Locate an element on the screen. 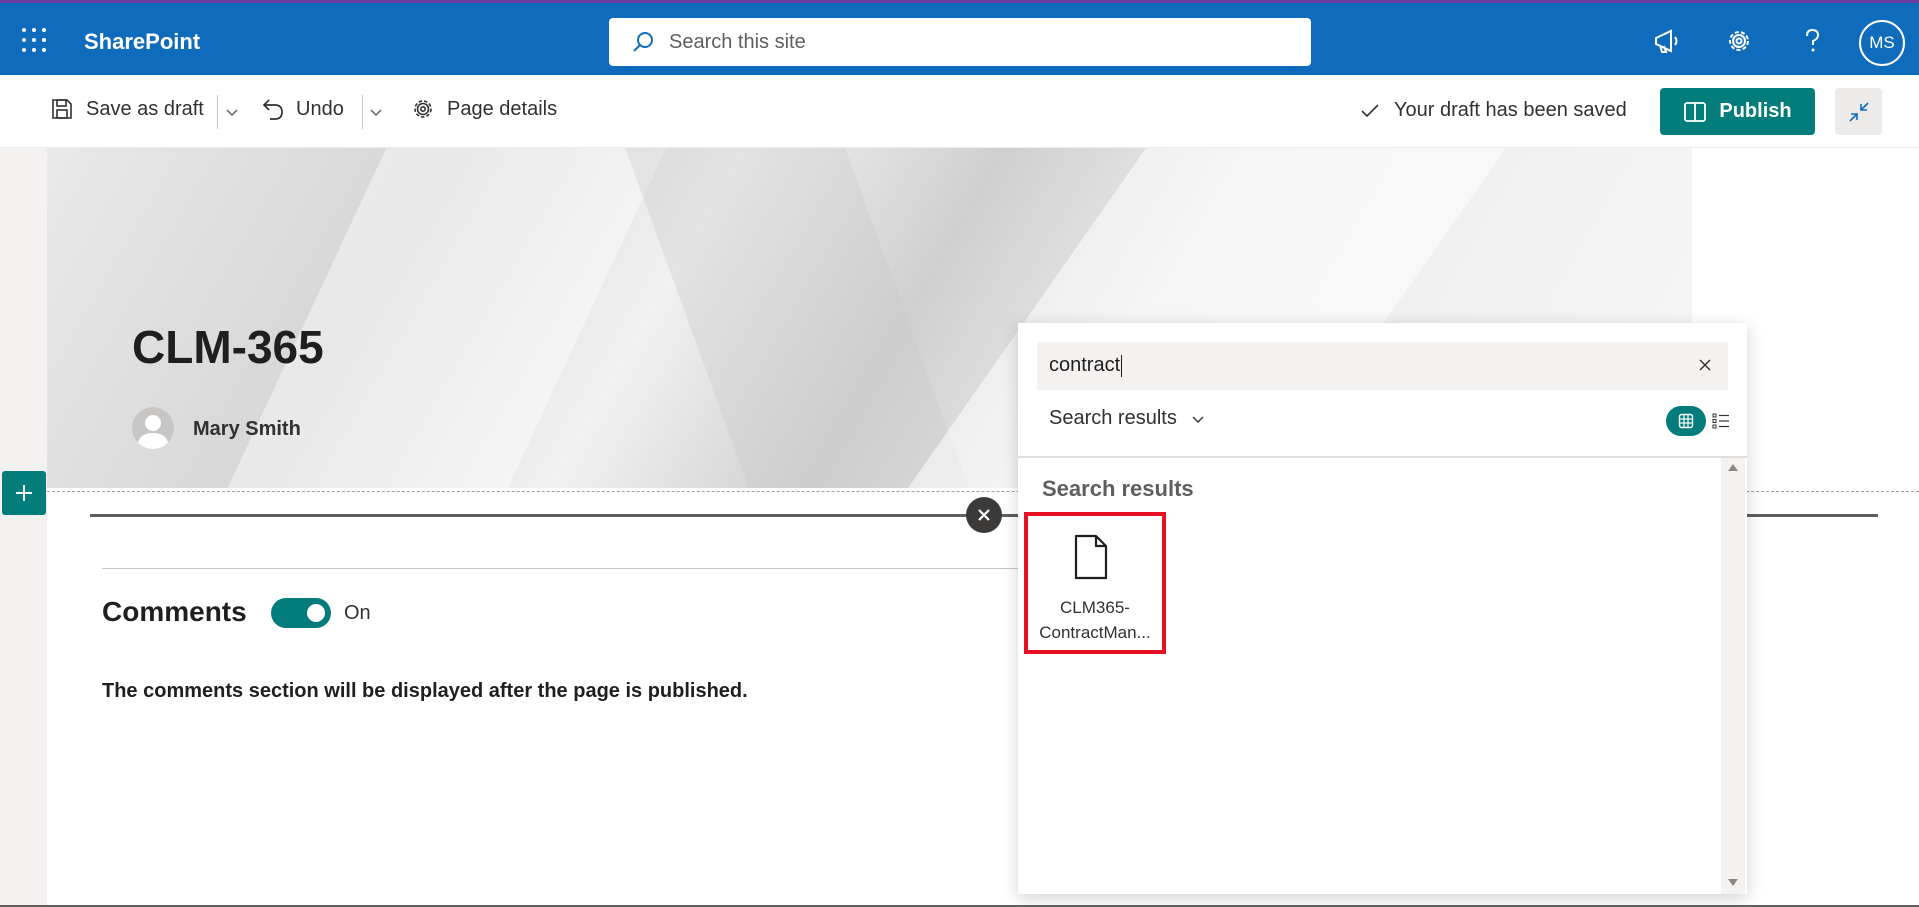 Image resolution: width=1919 pixels, height=907 pixels. results-heading: Search results is located at coordinates (1118, 488).